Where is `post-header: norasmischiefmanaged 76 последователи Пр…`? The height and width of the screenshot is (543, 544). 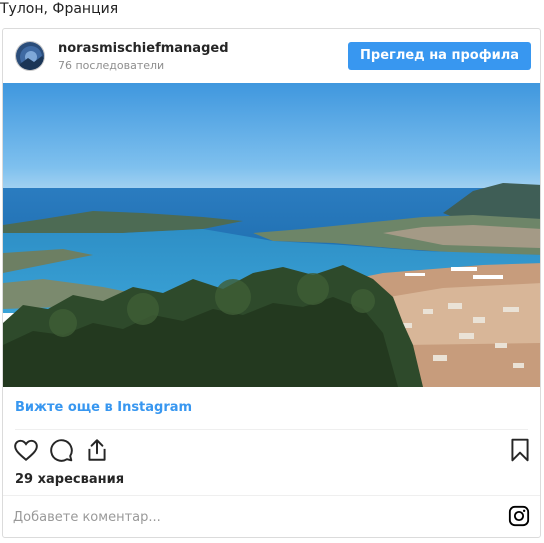
post-header: norasmischiefmanaged 76 последователи Пр… is located at coordinates (271, 56).